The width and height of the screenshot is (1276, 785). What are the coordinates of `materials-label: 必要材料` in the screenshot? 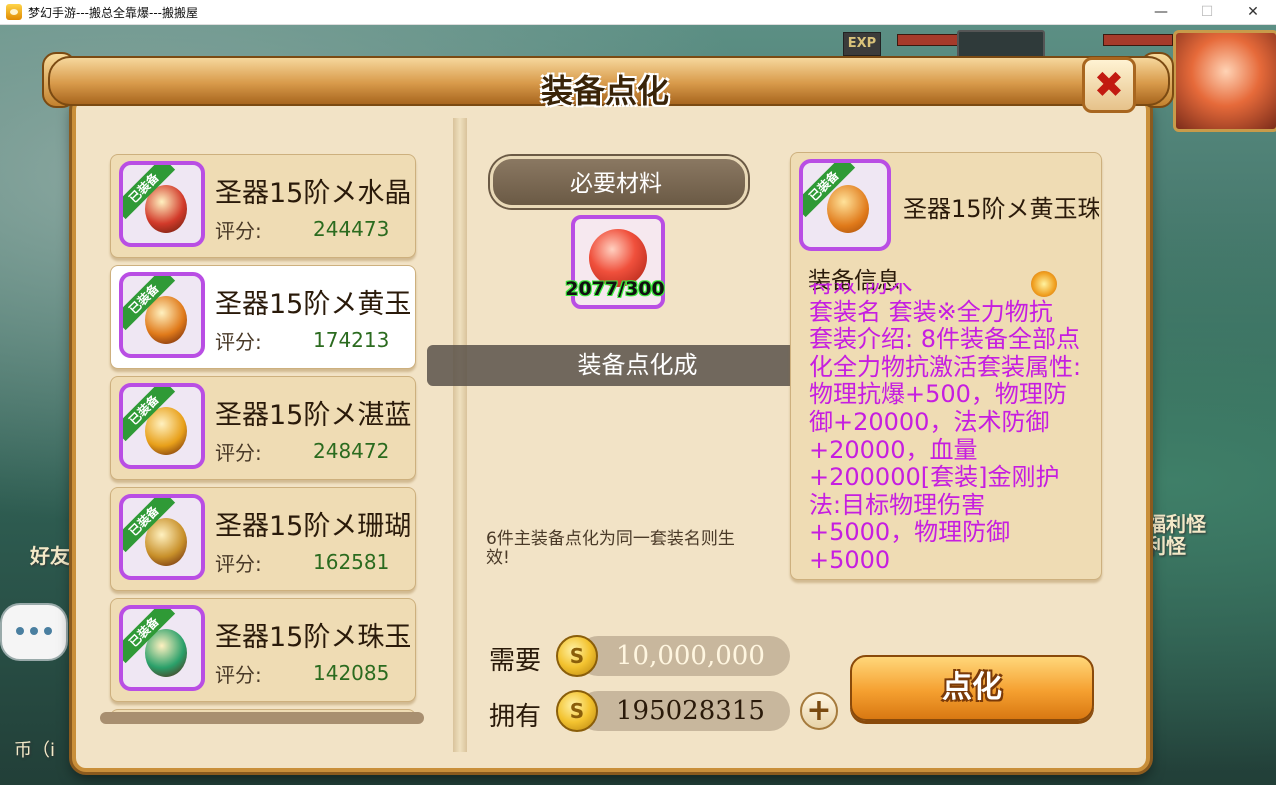 It's located at (616, 184).